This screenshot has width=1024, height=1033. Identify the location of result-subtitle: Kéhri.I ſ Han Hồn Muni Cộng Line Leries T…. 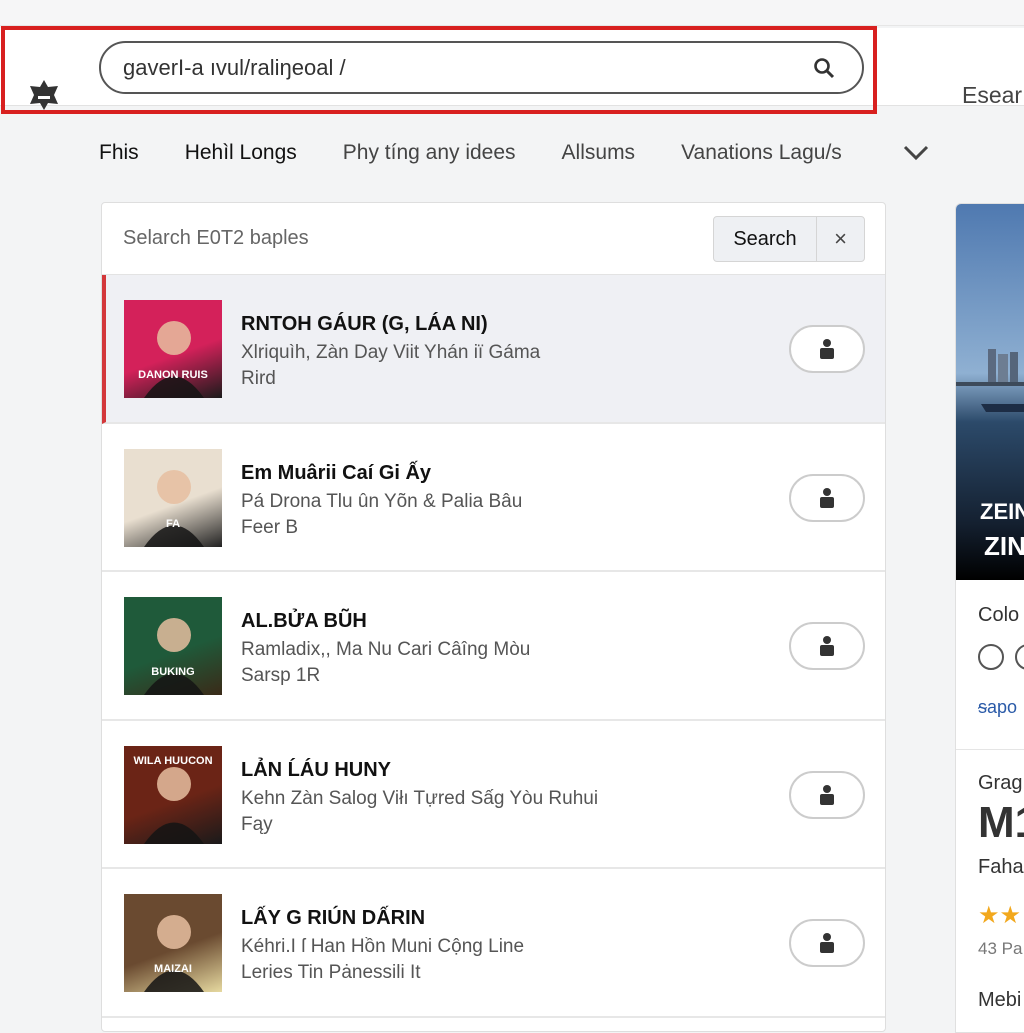
(382, 960).